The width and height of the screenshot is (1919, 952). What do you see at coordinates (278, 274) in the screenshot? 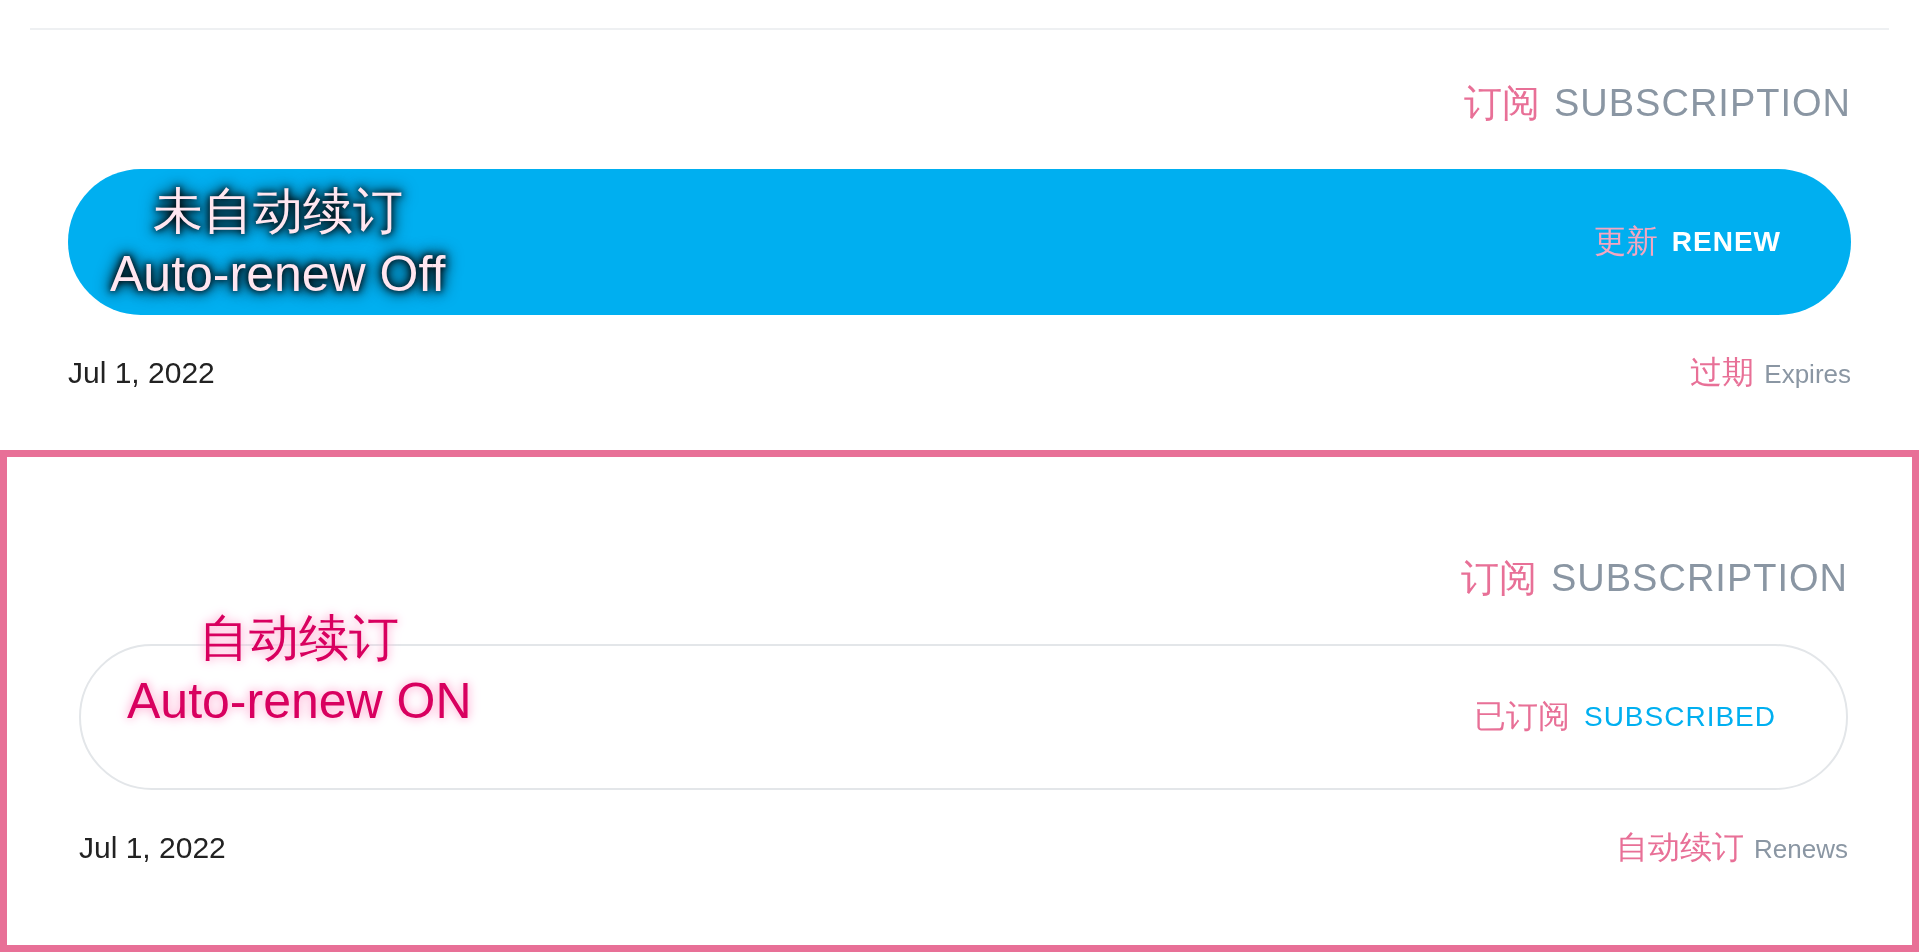
I see `annotation-text: Auto-renew Off` at bounding box center [278, 274].